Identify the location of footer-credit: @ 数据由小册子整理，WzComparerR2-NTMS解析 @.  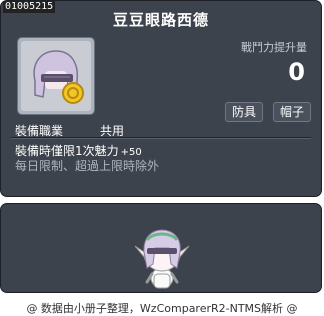
(162, 308).